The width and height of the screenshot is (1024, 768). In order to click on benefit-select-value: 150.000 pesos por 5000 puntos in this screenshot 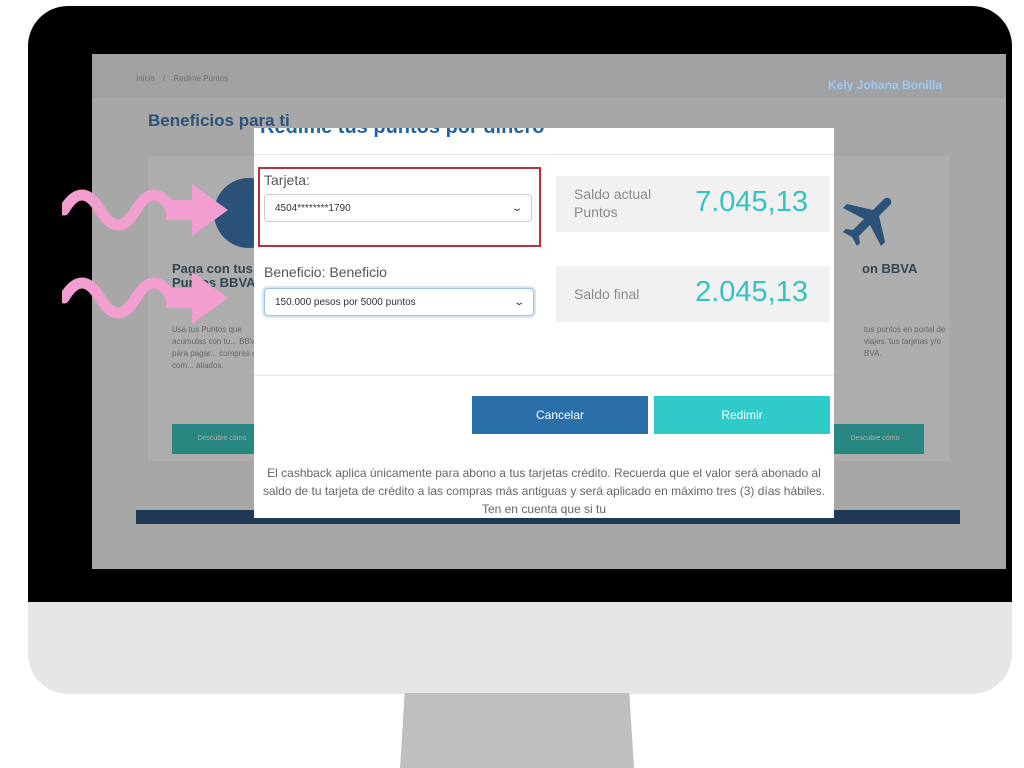, I will do `click(345, 302)`.